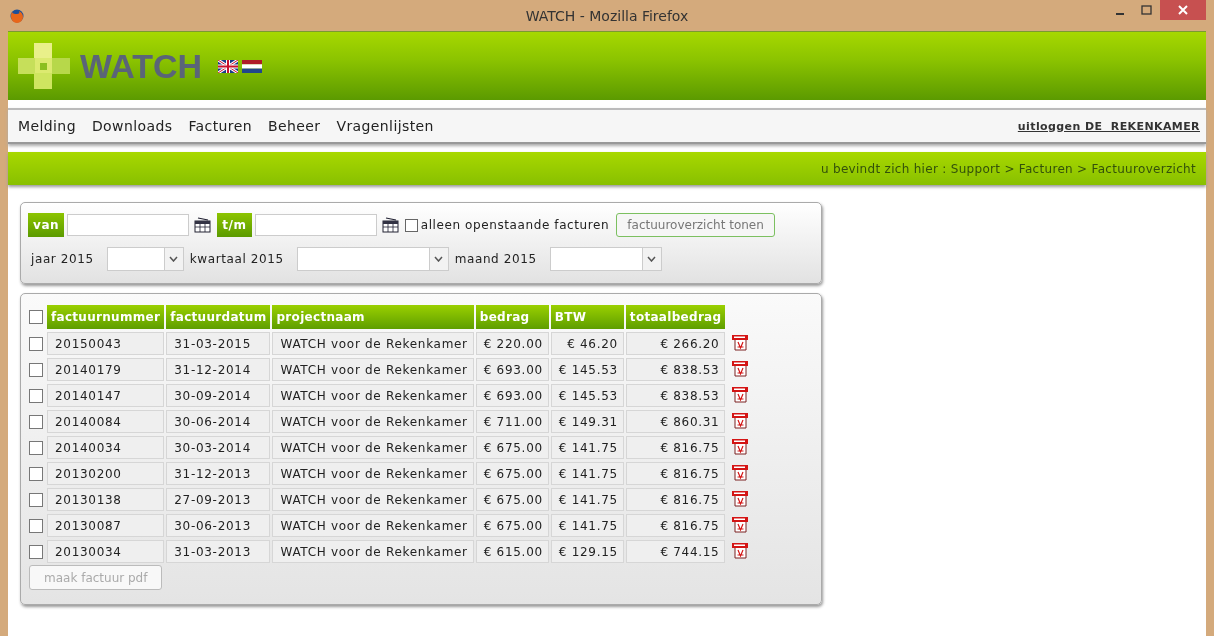 The image size is (1214, 636). What do you see at coordinates (675, 317) in the screenshot?
I see `column-header: totaalbedrag` at bounding box center [675, 317].